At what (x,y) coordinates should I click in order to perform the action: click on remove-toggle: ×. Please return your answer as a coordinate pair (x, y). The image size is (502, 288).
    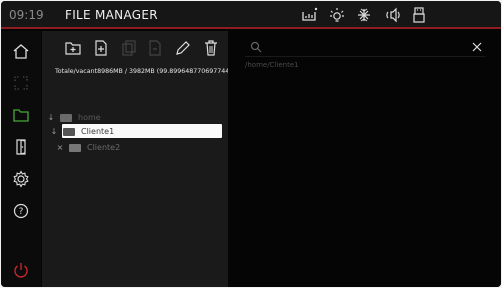
    Looking at the image, I should click on (60, 147).